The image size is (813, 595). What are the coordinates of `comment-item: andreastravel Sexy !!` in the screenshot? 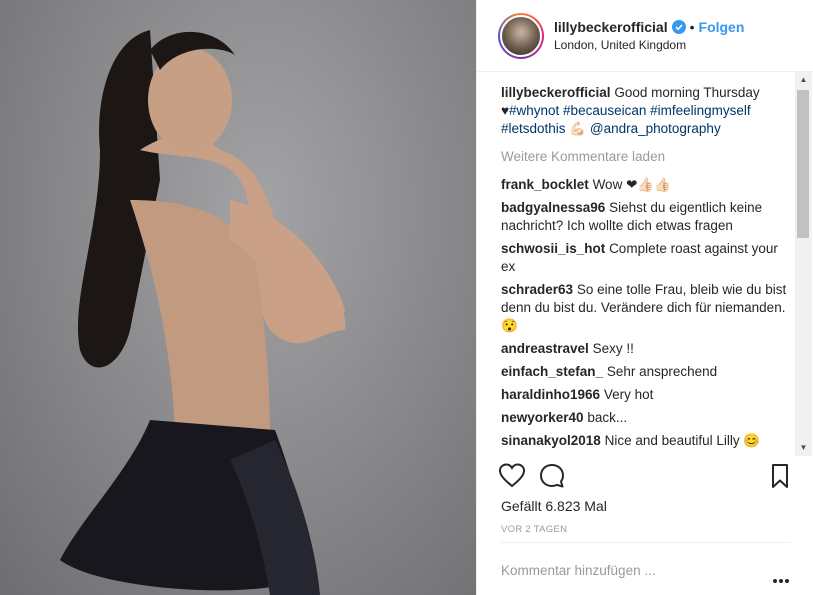 It's located at (644, 349).